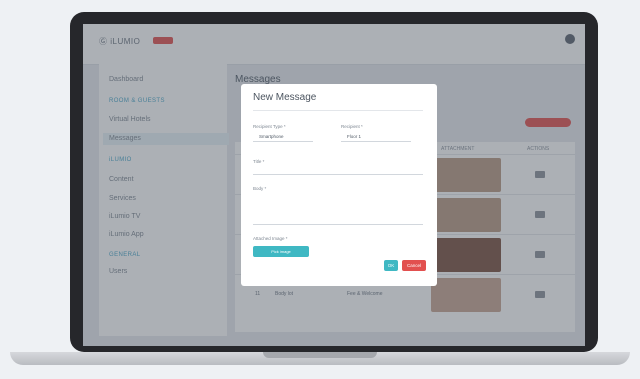 The width and height of the screenshot is (640, 379). Describe the element at coordinates (320, 355) in the screenshot. I see `laptop-notch` at that location.